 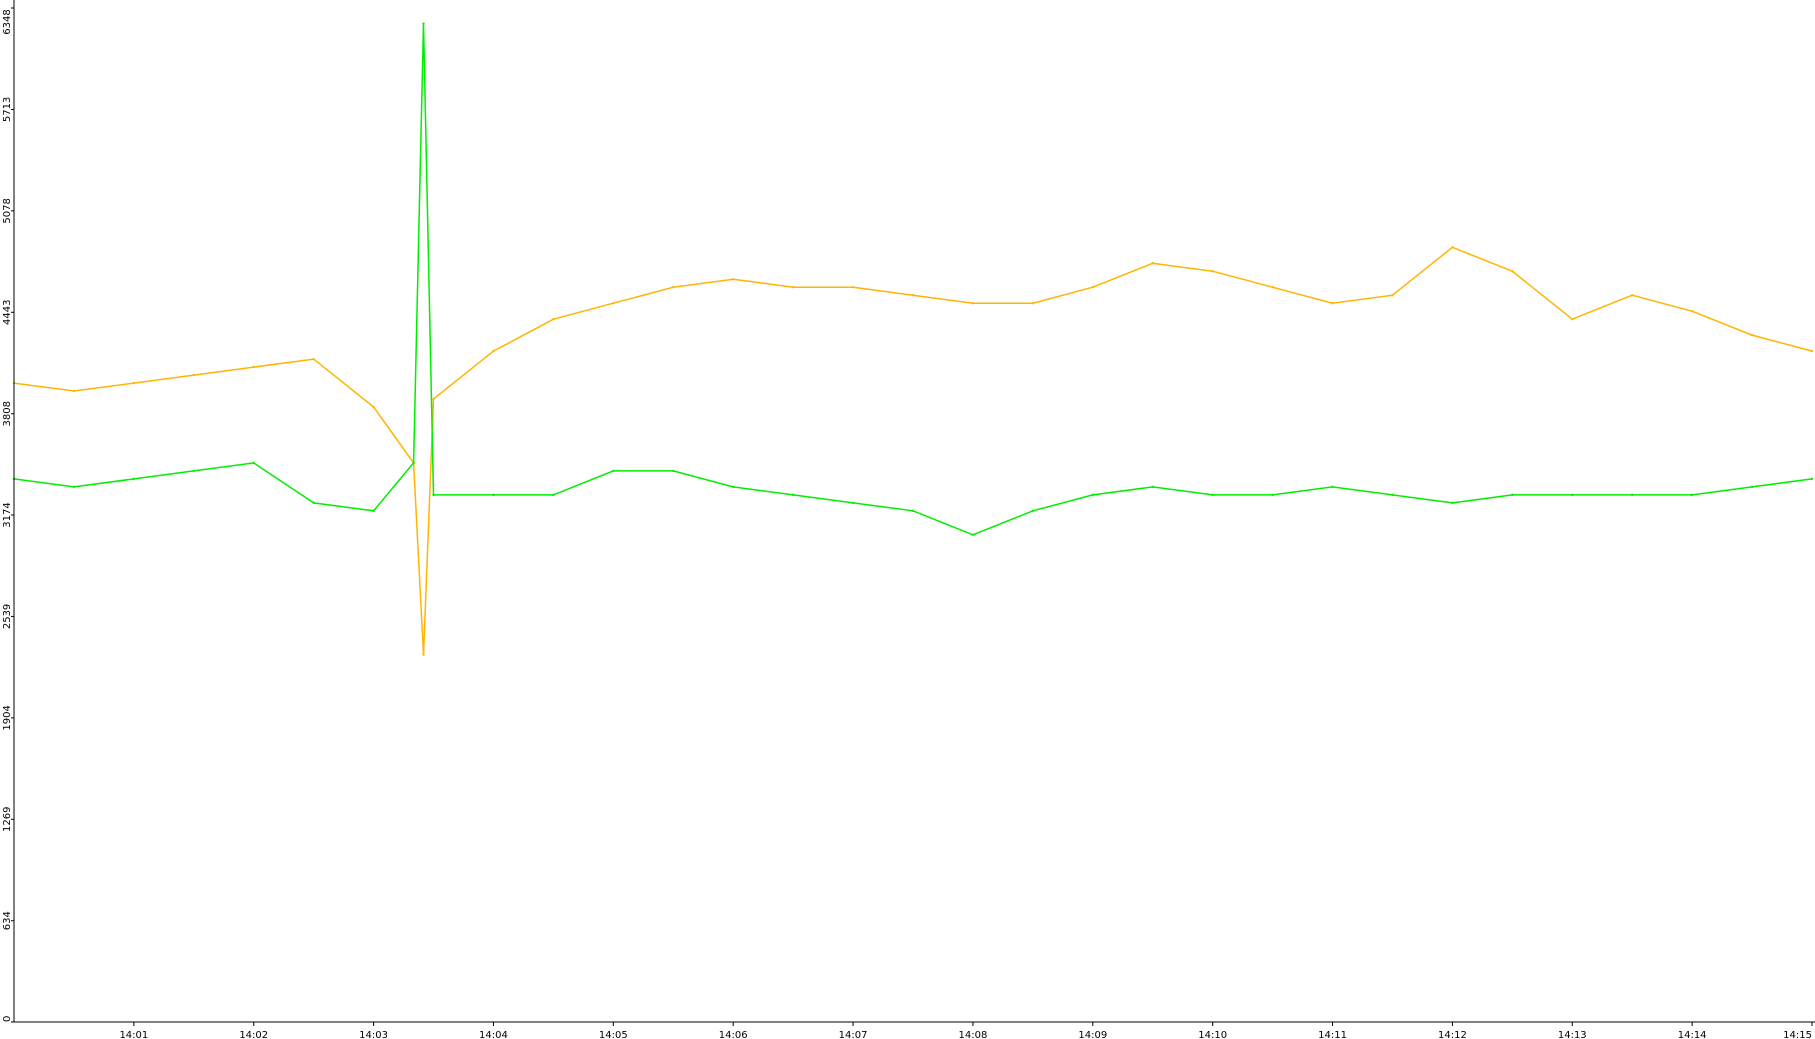 I want to click on x-tick-label: 14:09, so click(x=1092, y=1034).